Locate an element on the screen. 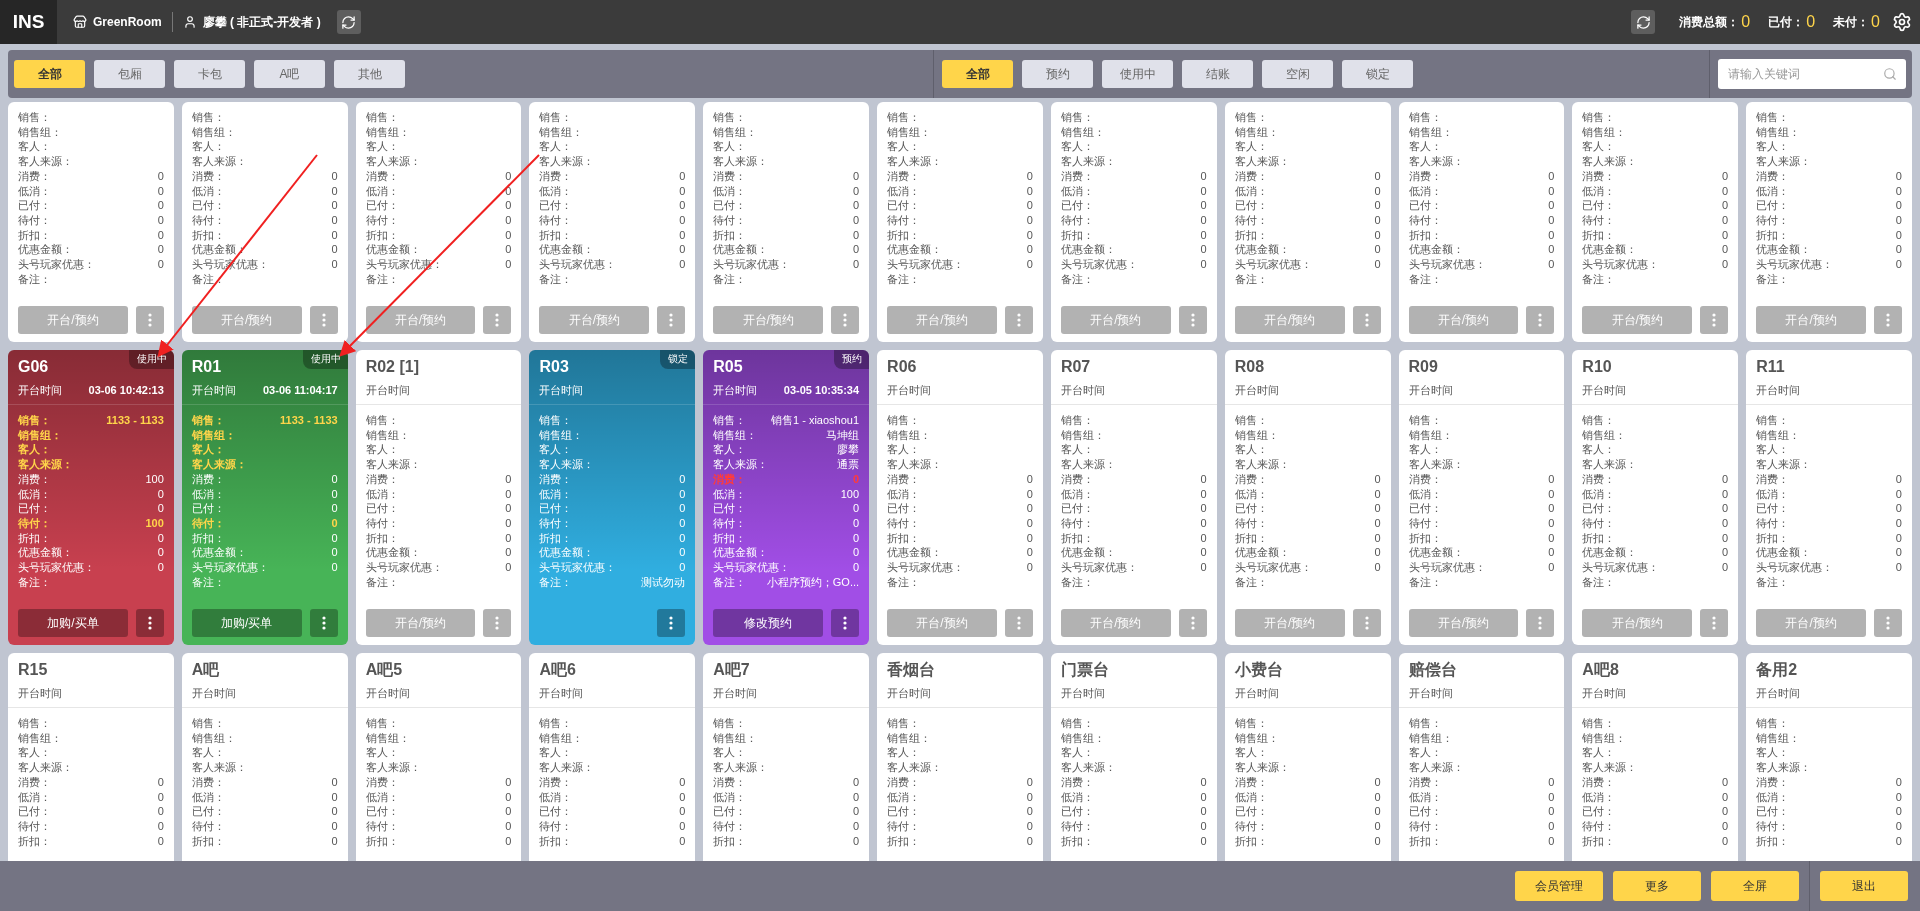 Image resolution: width=1920 pixels, height=911 pixels. search-field: 请输入关键词 is located at coordinates (1812, 74).